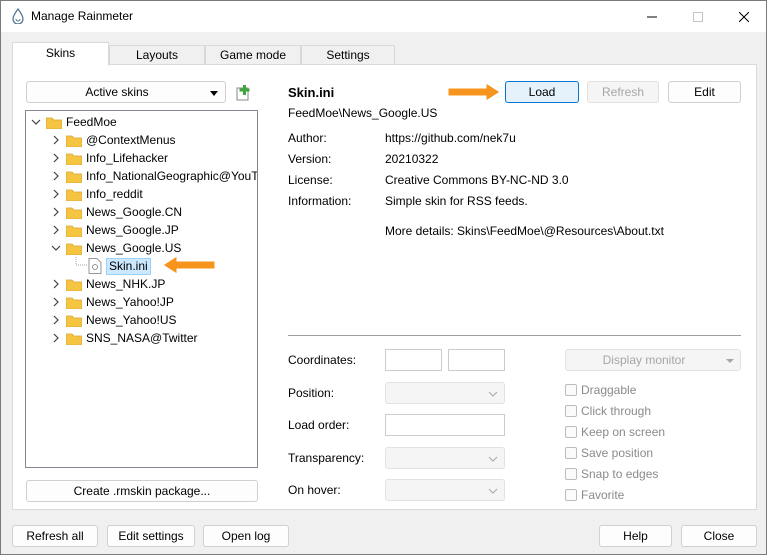 The height and width of the screenshot is (555, 767). Describe the element at coordinates (314, 490) in the screenshot. I see `on-hover-label: On hover:` at that location.